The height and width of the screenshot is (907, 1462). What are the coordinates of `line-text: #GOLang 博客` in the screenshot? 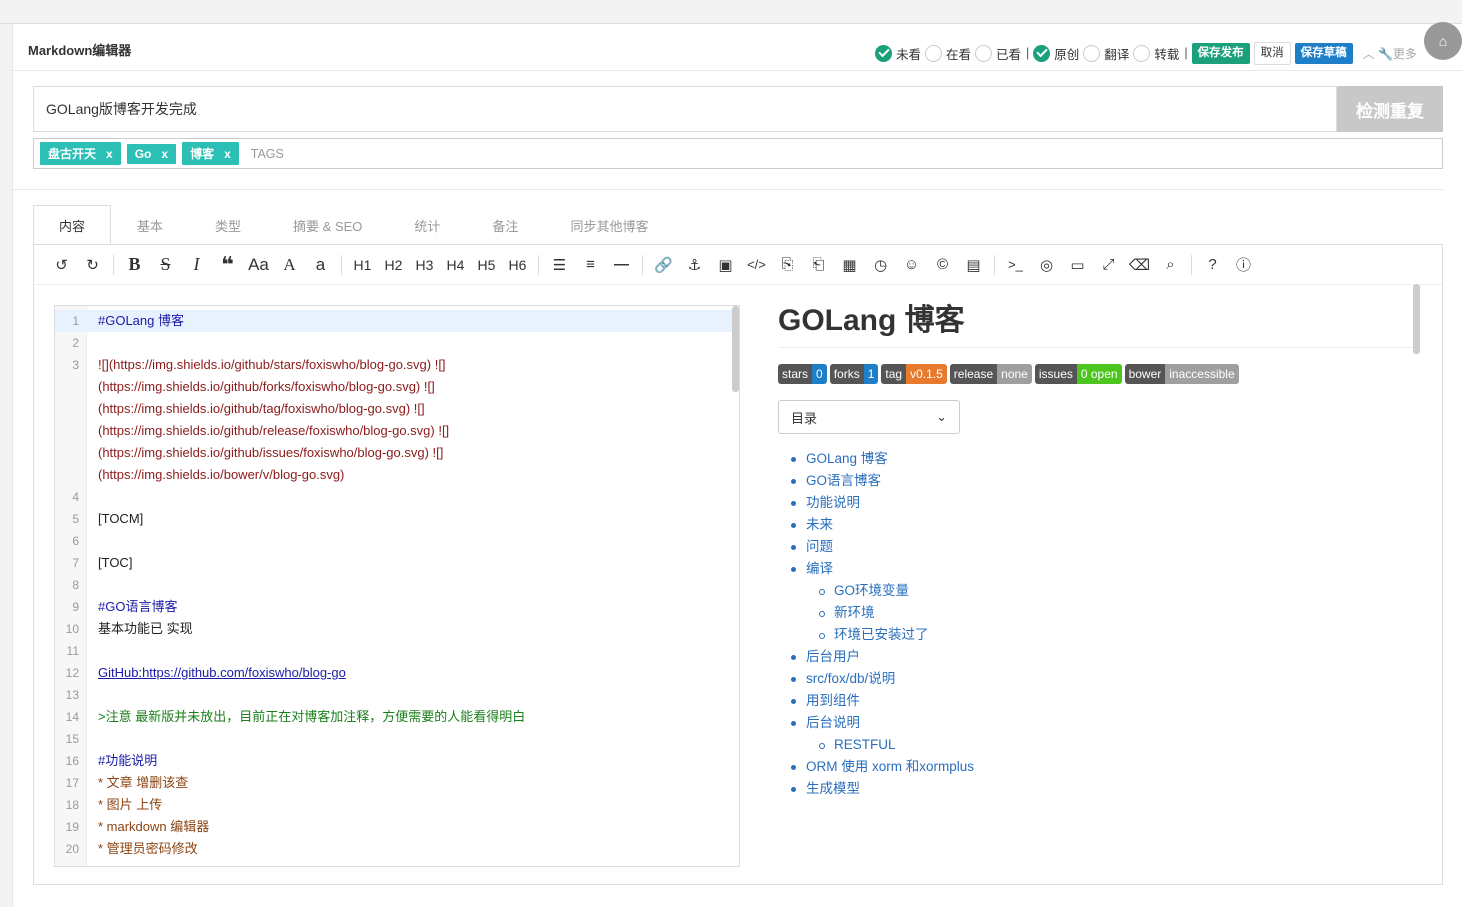 It's located at (141, 320).